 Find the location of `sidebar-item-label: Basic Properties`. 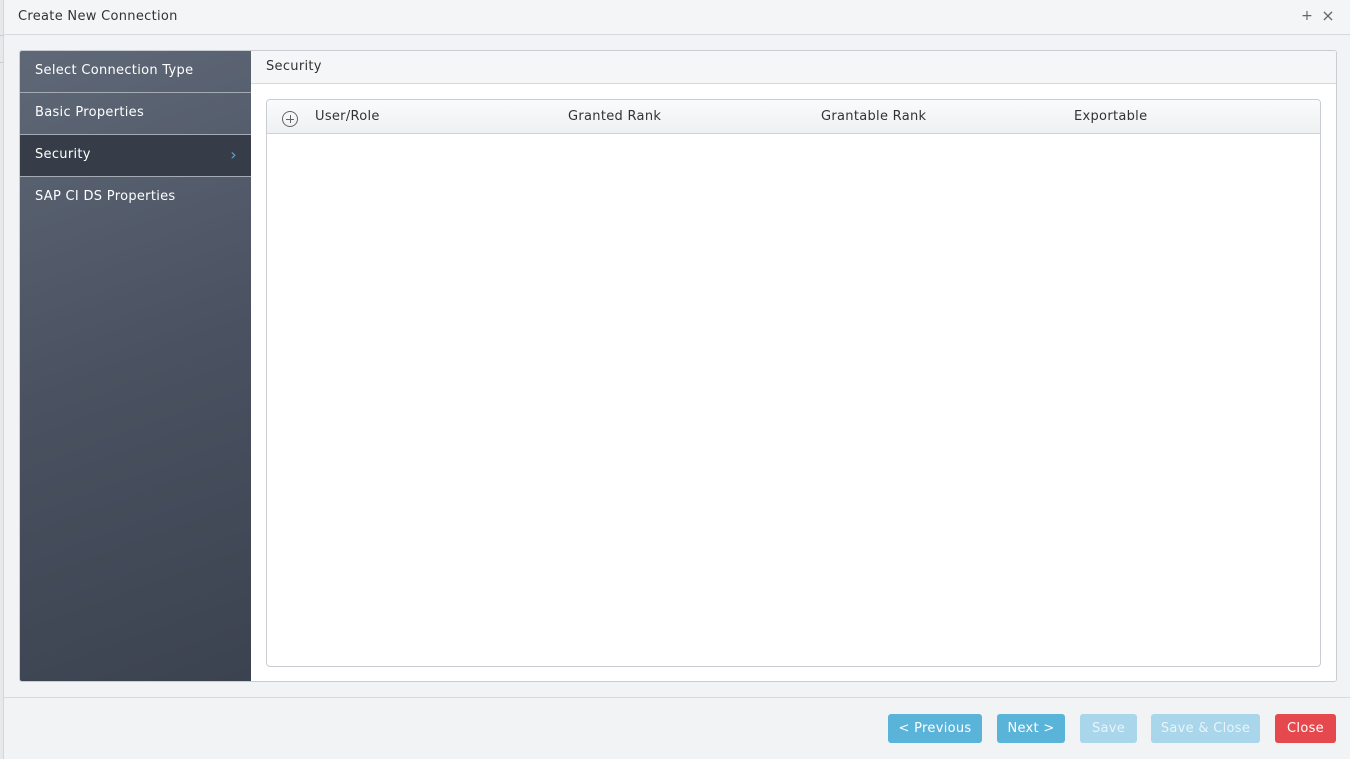

sidebar-item-label: Basic Properties is located at coordinates (90, 112).